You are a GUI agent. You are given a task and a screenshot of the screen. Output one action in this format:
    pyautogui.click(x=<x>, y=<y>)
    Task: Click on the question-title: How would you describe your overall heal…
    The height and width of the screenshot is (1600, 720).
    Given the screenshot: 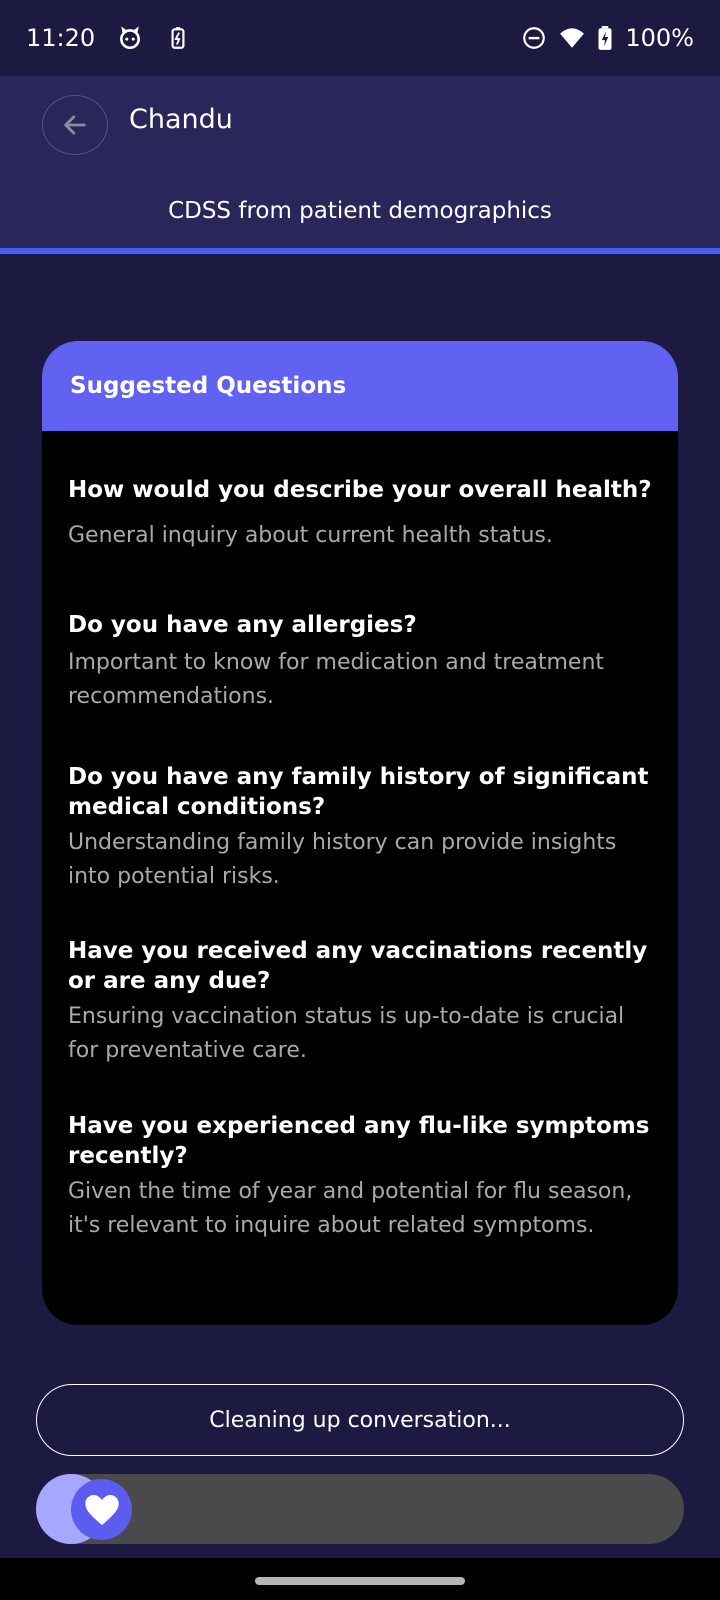 What is the action you would take?
    pyautogui.click(x=360, y=490)
    